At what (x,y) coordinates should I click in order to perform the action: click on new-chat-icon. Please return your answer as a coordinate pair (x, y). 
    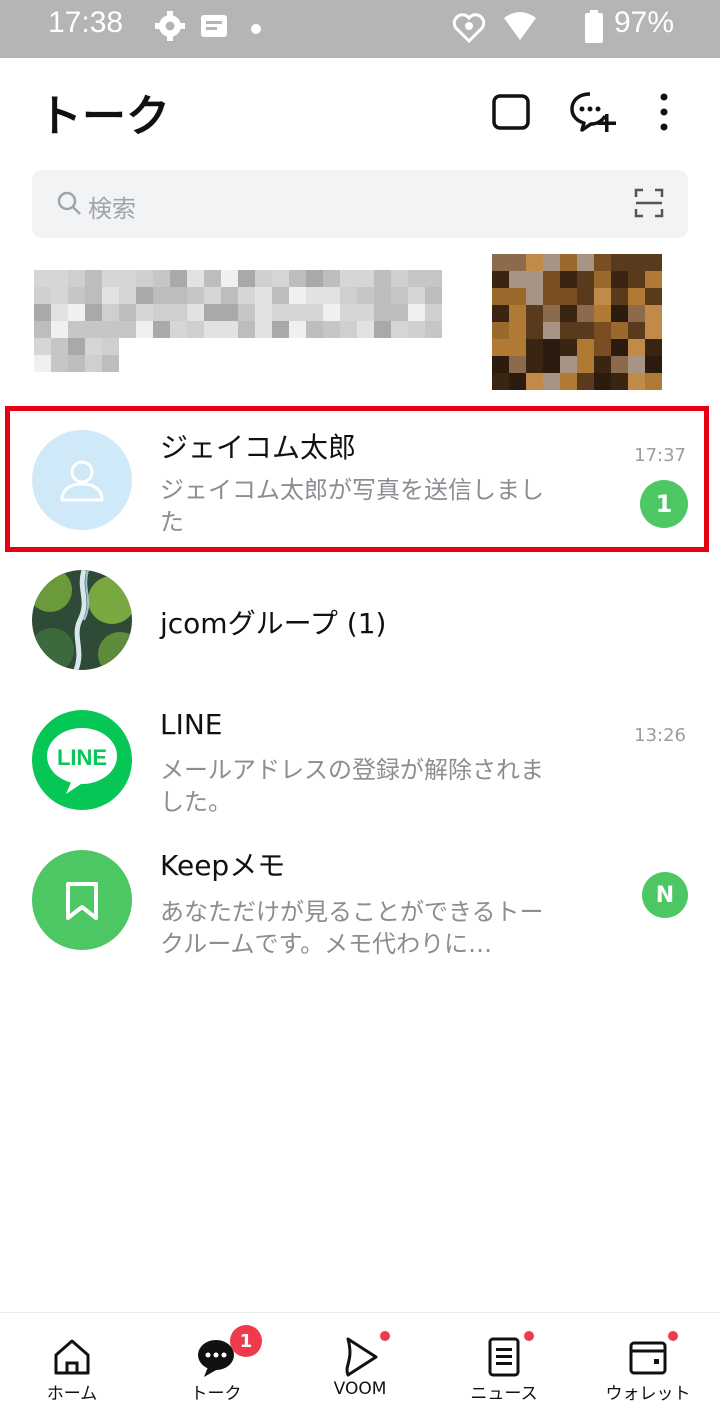
    Looking at the image, I should click on (593, 112).